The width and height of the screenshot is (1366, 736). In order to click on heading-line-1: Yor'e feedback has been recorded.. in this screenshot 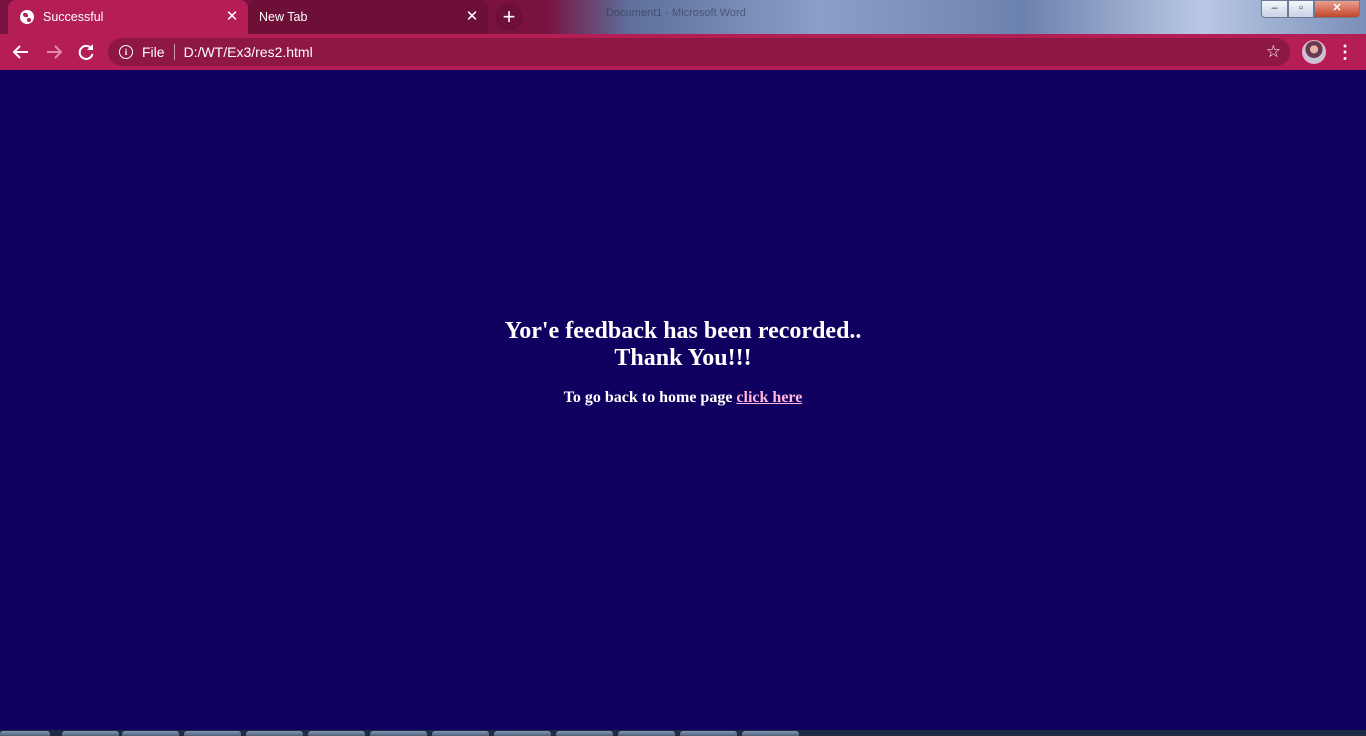, I will do `click(683, 331)`.